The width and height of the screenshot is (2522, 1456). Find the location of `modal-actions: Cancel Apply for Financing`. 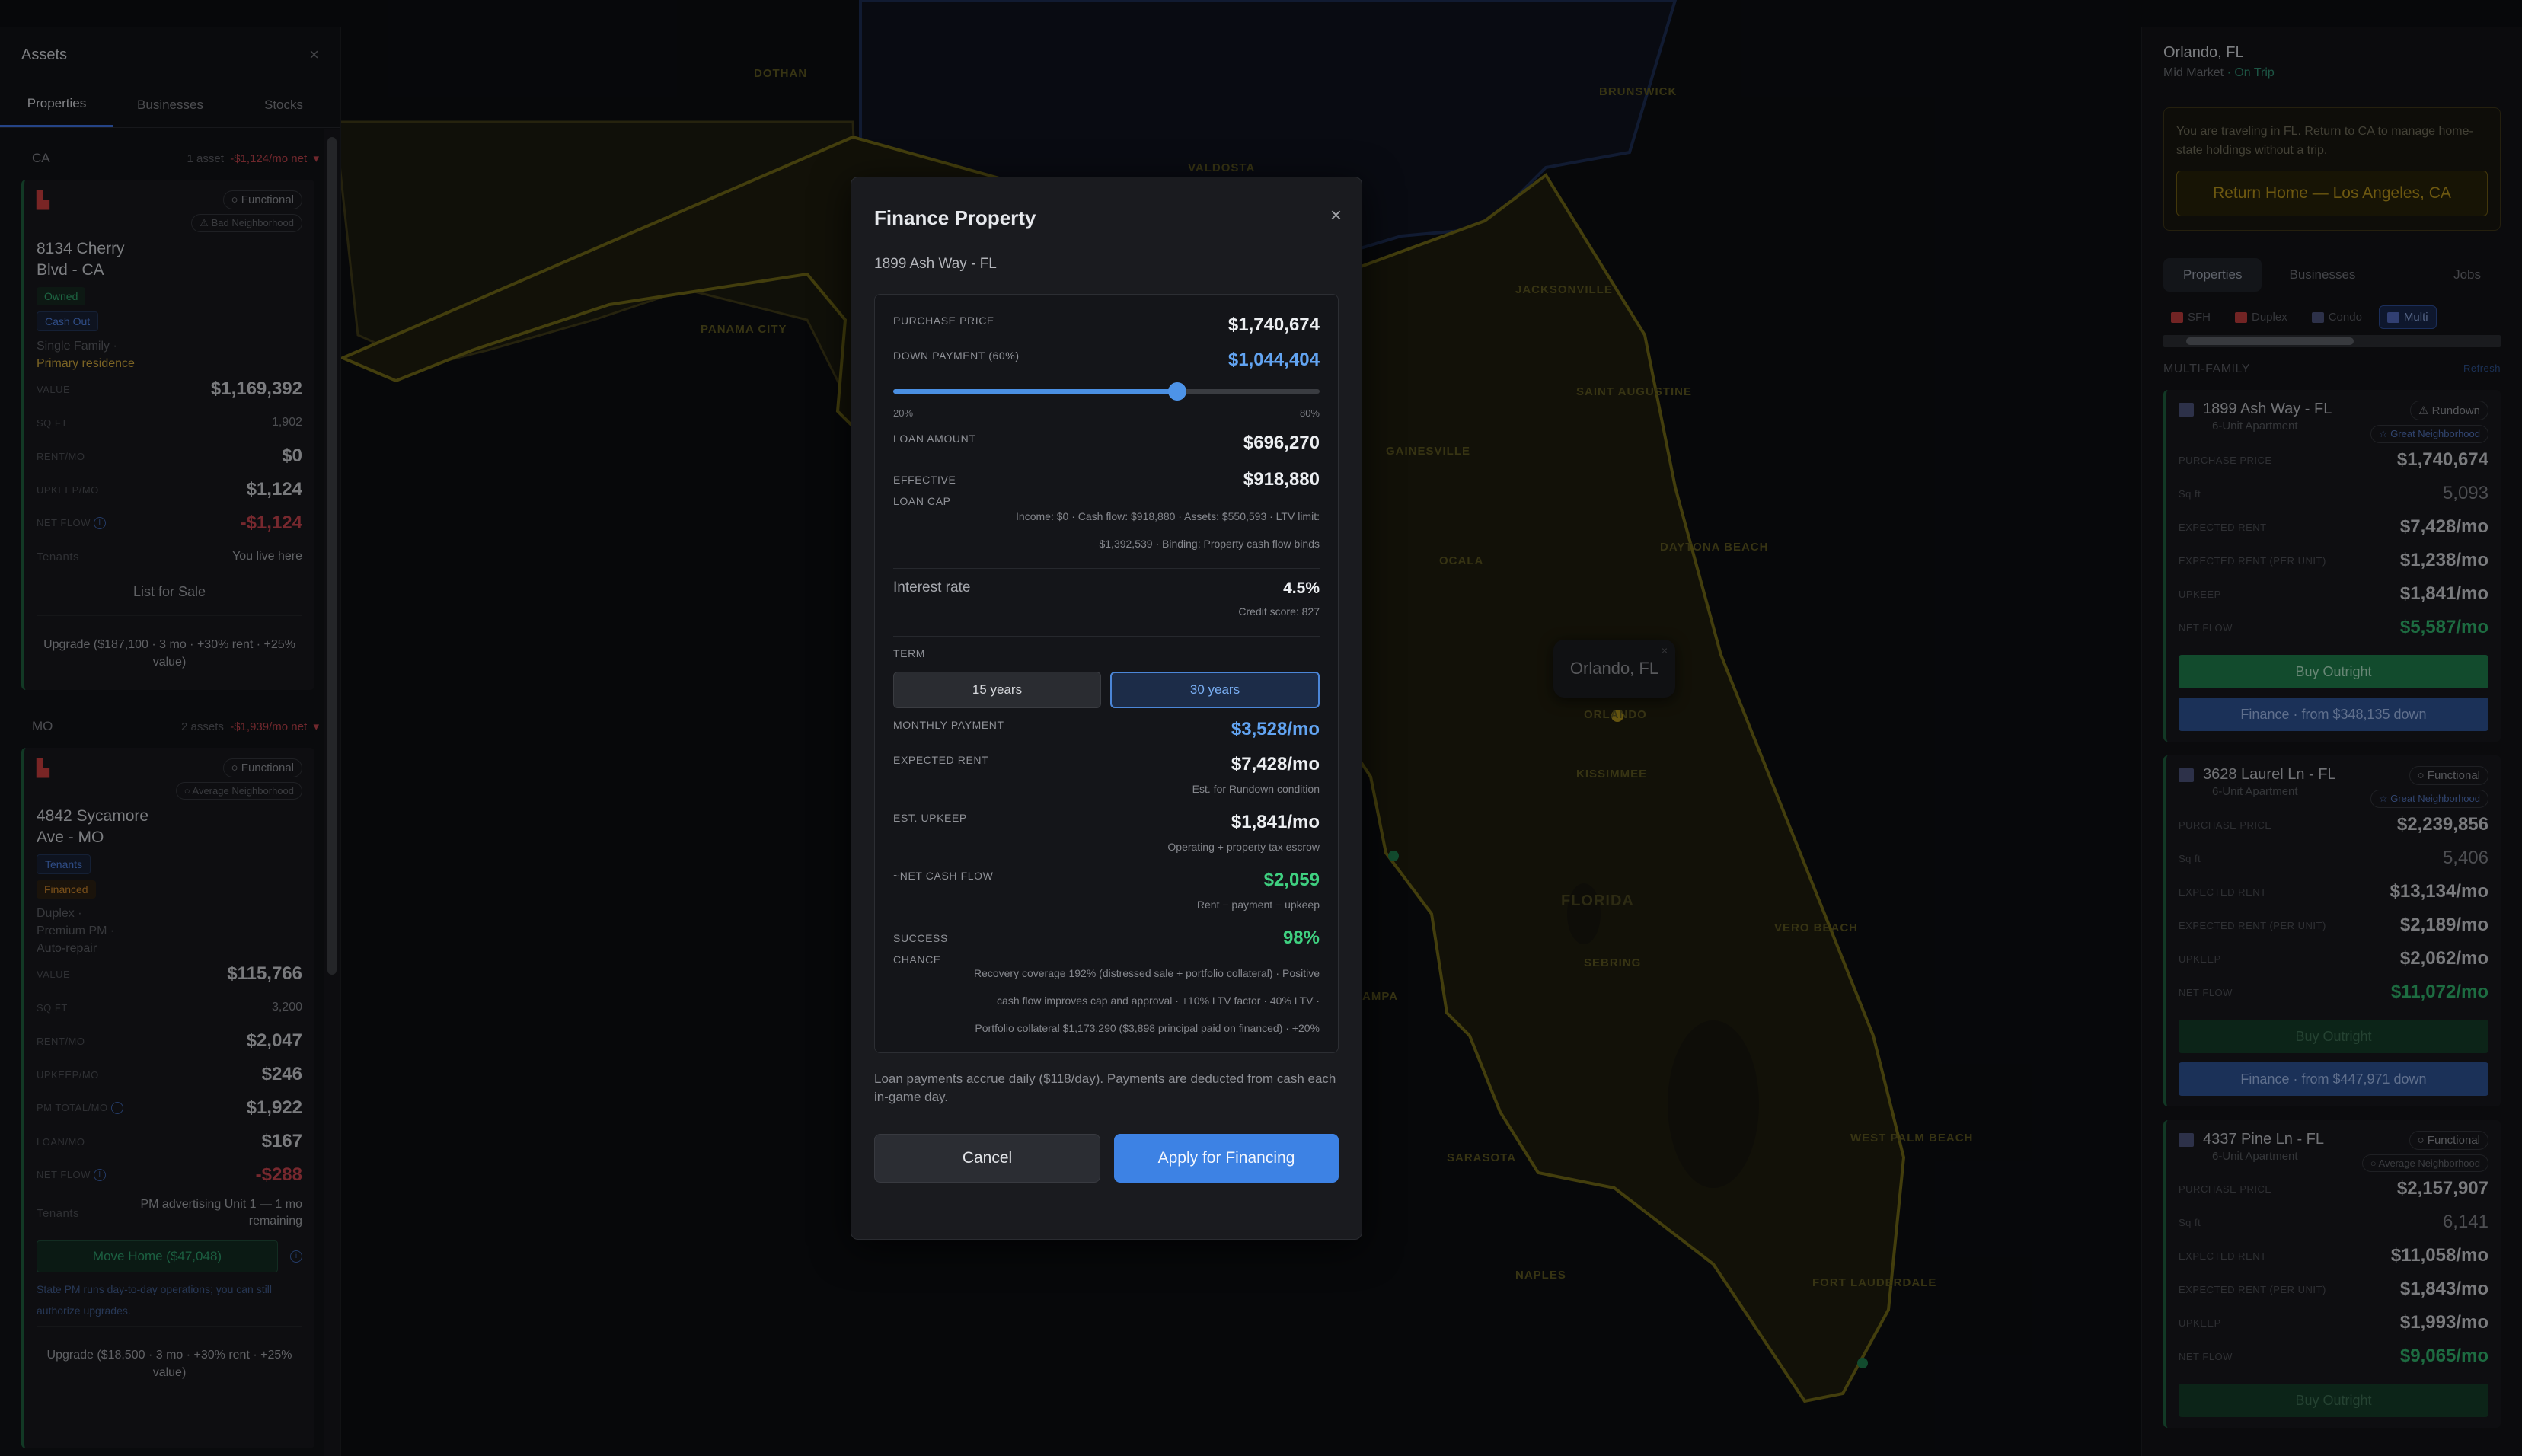

modal-actions: Cancel Apply for Financing is located at coordinates (1106, 1158).